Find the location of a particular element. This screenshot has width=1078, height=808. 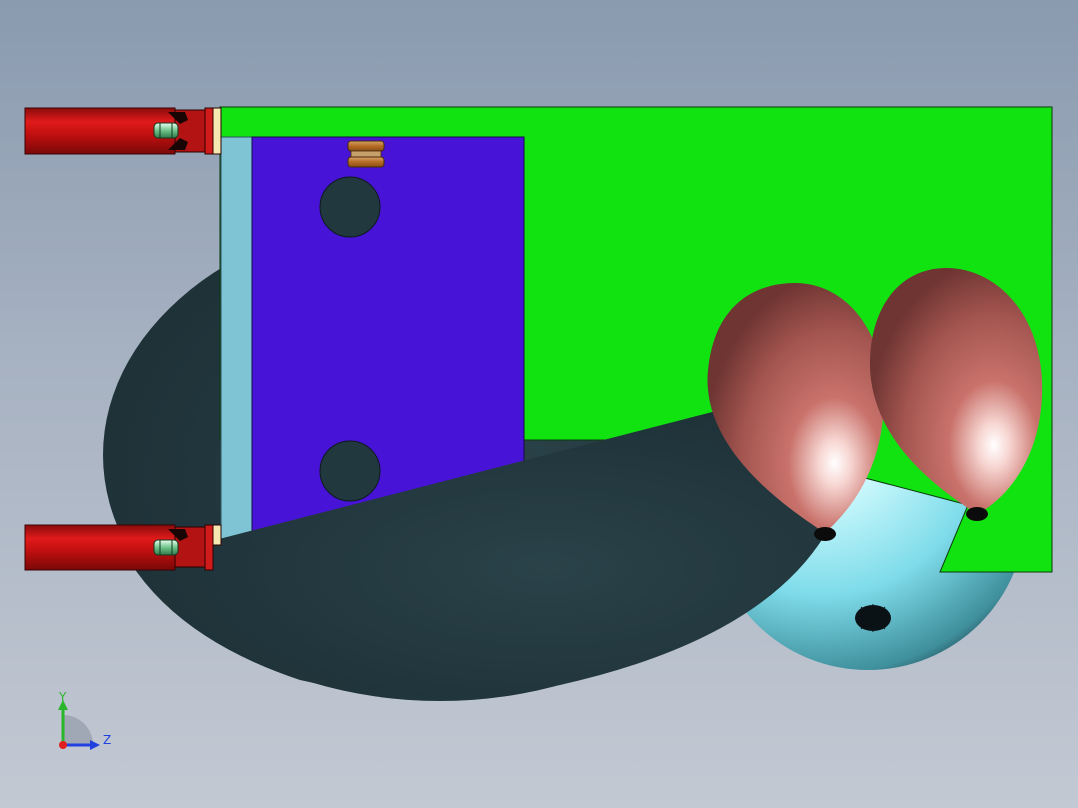

bulb-left-tip is located at coordinates (825, 534).